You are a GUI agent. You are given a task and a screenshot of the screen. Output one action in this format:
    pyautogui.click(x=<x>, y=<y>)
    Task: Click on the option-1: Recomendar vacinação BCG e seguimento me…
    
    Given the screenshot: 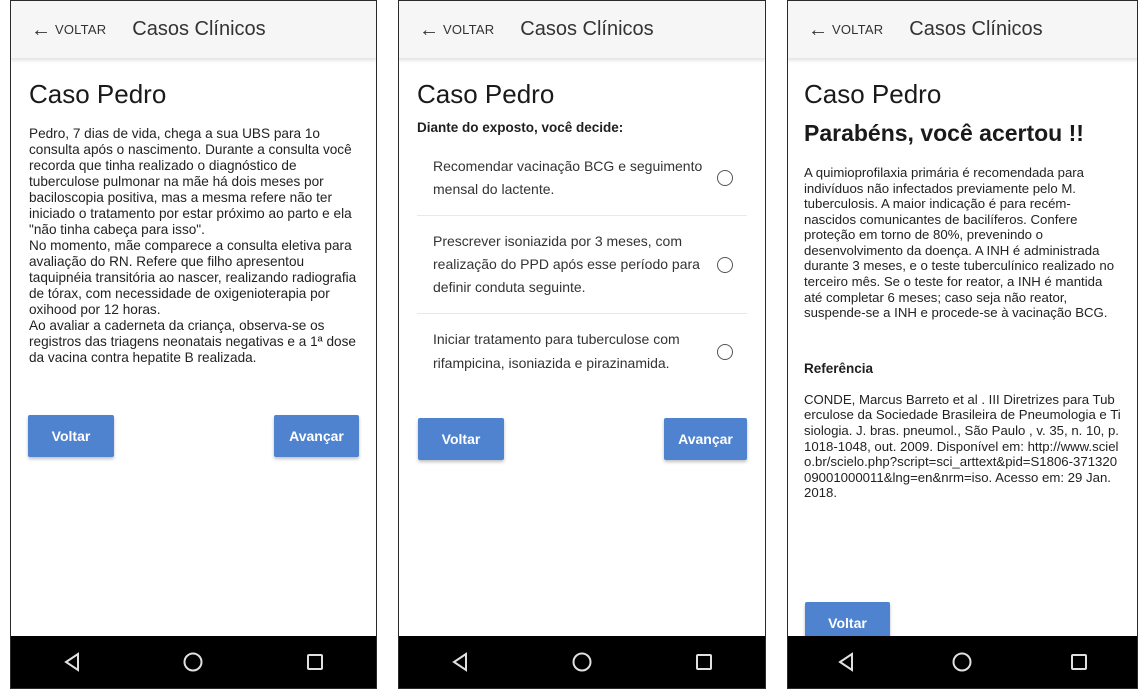 What is the action you would take?
    pyautogui.click(x=582, y=179)
    